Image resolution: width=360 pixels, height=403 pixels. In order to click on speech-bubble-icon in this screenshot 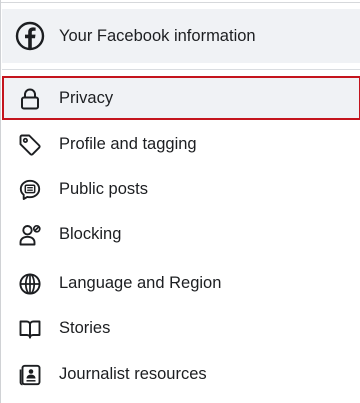, I will do `click(30, 190)`.